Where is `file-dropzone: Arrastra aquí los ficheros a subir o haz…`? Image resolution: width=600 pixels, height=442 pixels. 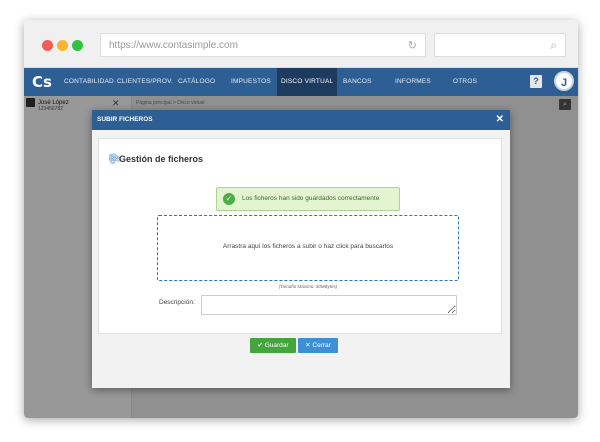 file-dropzone: Arrastra aquí los ficheros a subir o haz… is located at coordinates (308, 248).